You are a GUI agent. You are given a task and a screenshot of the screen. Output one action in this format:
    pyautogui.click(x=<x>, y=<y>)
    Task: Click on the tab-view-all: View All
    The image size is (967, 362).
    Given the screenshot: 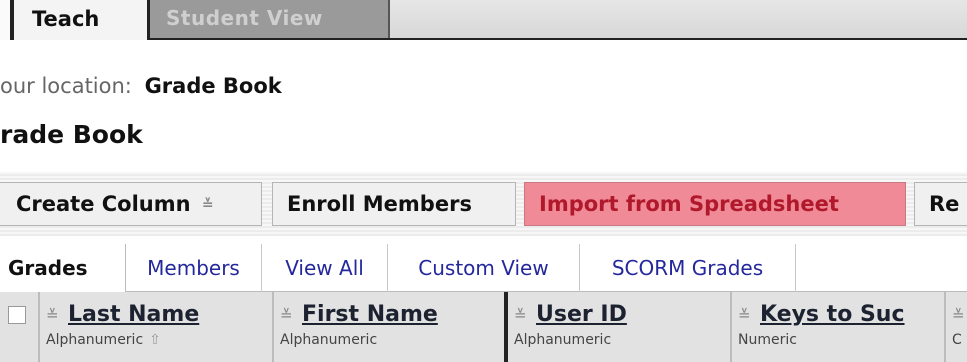 What is the action you would take?
    pyautogui.click(x=325, y=268)
    